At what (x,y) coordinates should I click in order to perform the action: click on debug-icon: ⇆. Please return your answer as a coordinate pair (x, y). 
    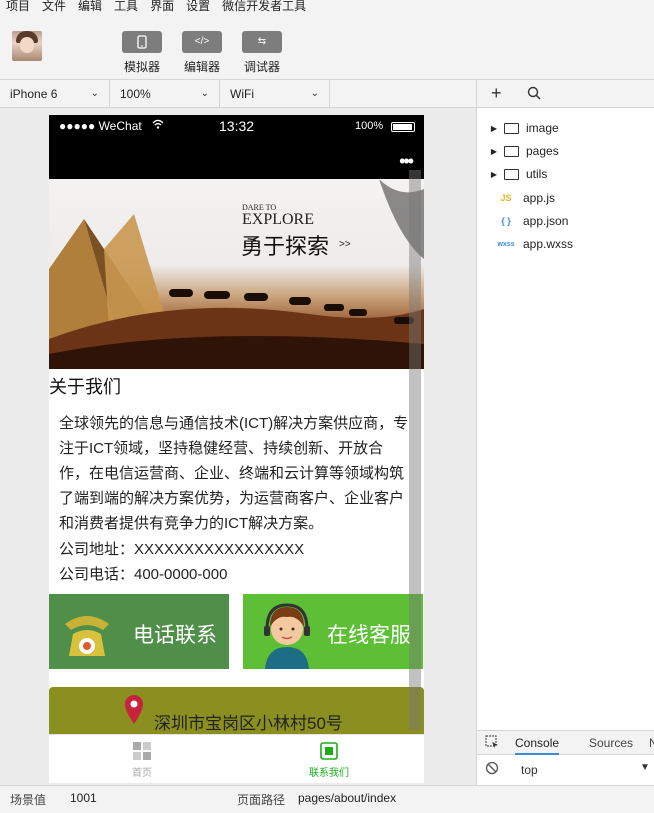
    Looking at the image, I should click on (262, 42).